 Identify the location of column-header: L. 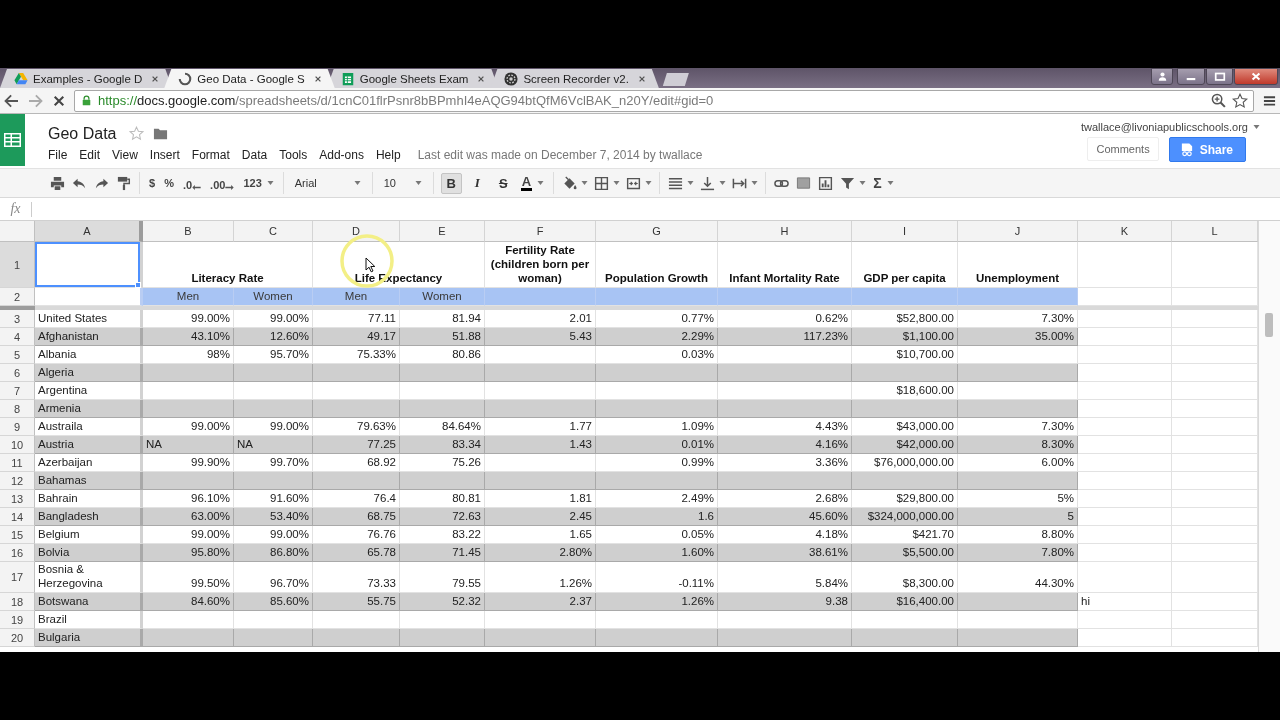
(1215, 231).